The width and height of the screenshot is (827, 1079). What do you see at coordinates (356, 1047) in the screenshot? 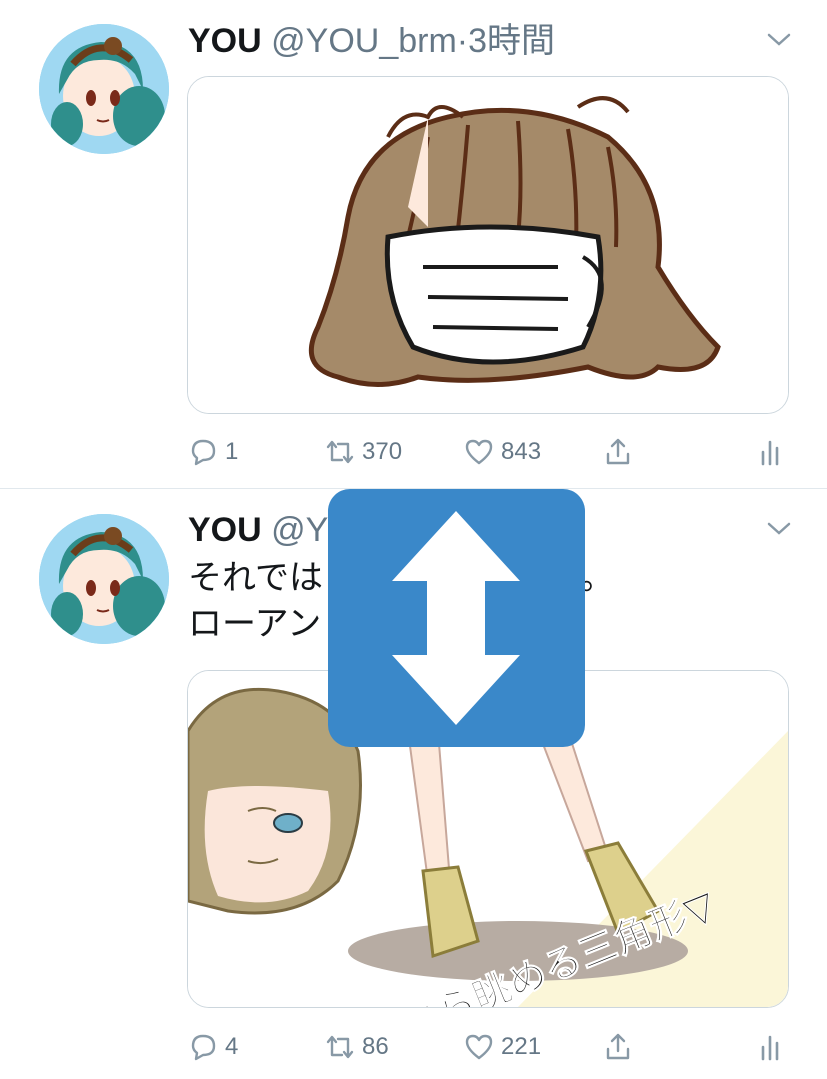
I see `retweet-button: 86` at bounding box center [356, 1047].